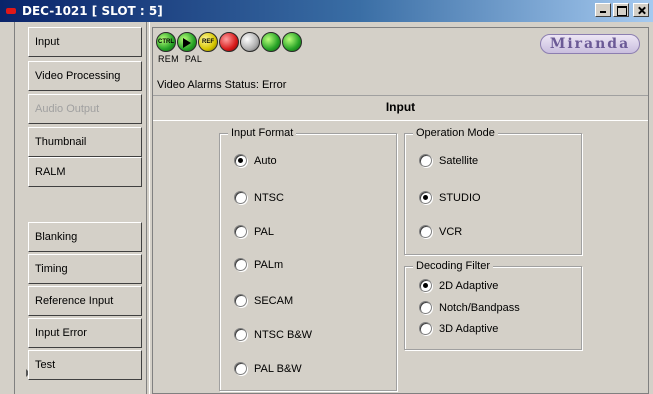 The height and width of the screenshot is (394, 653). What do you see at coordinates (168, 59) in the screenshot?
I see `rem-label: REM` at bounding box center [168, 59].